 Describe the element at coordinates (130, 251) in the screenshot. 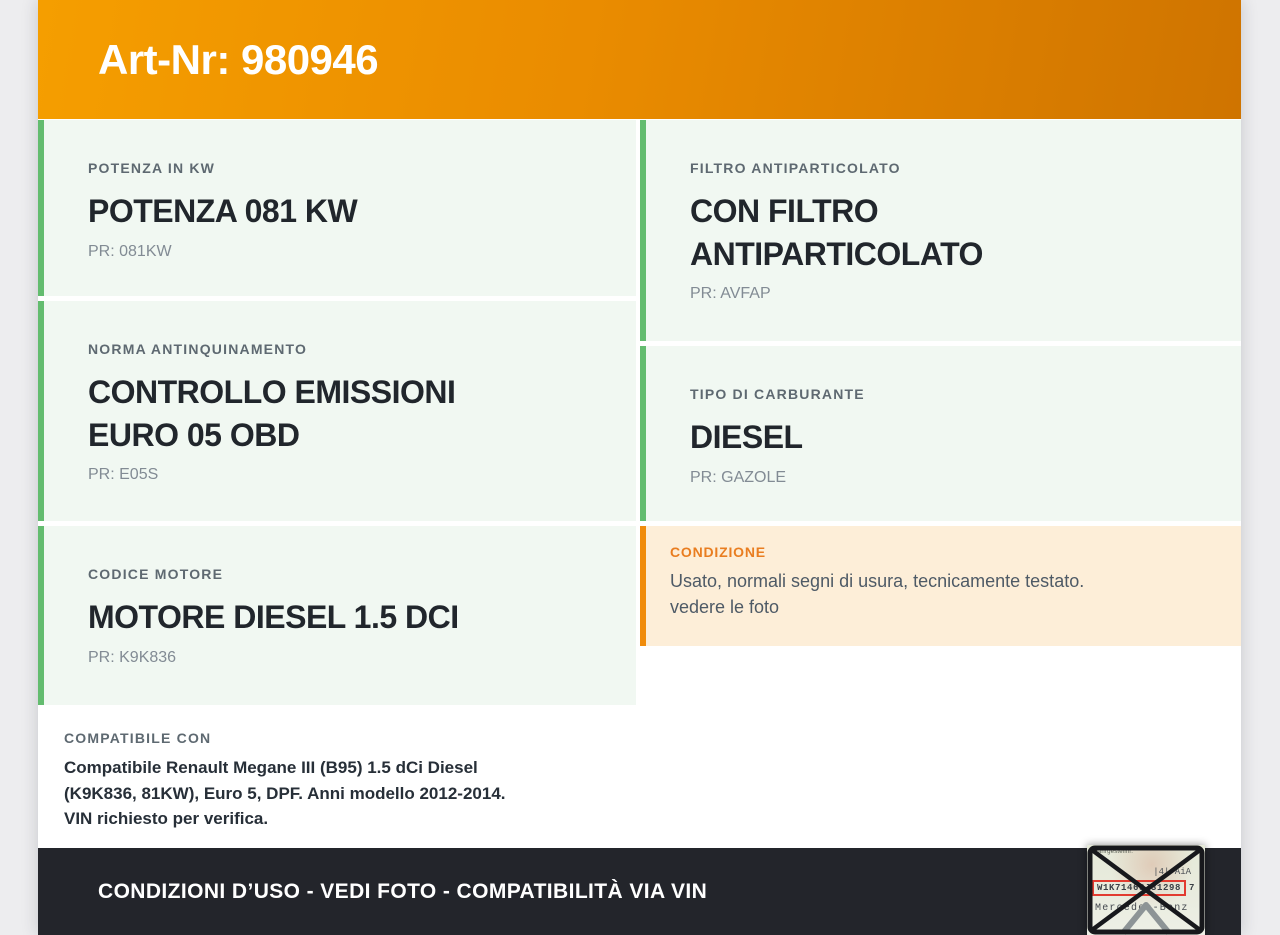

I see `spec-card-pr-code: PR: 081KW` at that location.